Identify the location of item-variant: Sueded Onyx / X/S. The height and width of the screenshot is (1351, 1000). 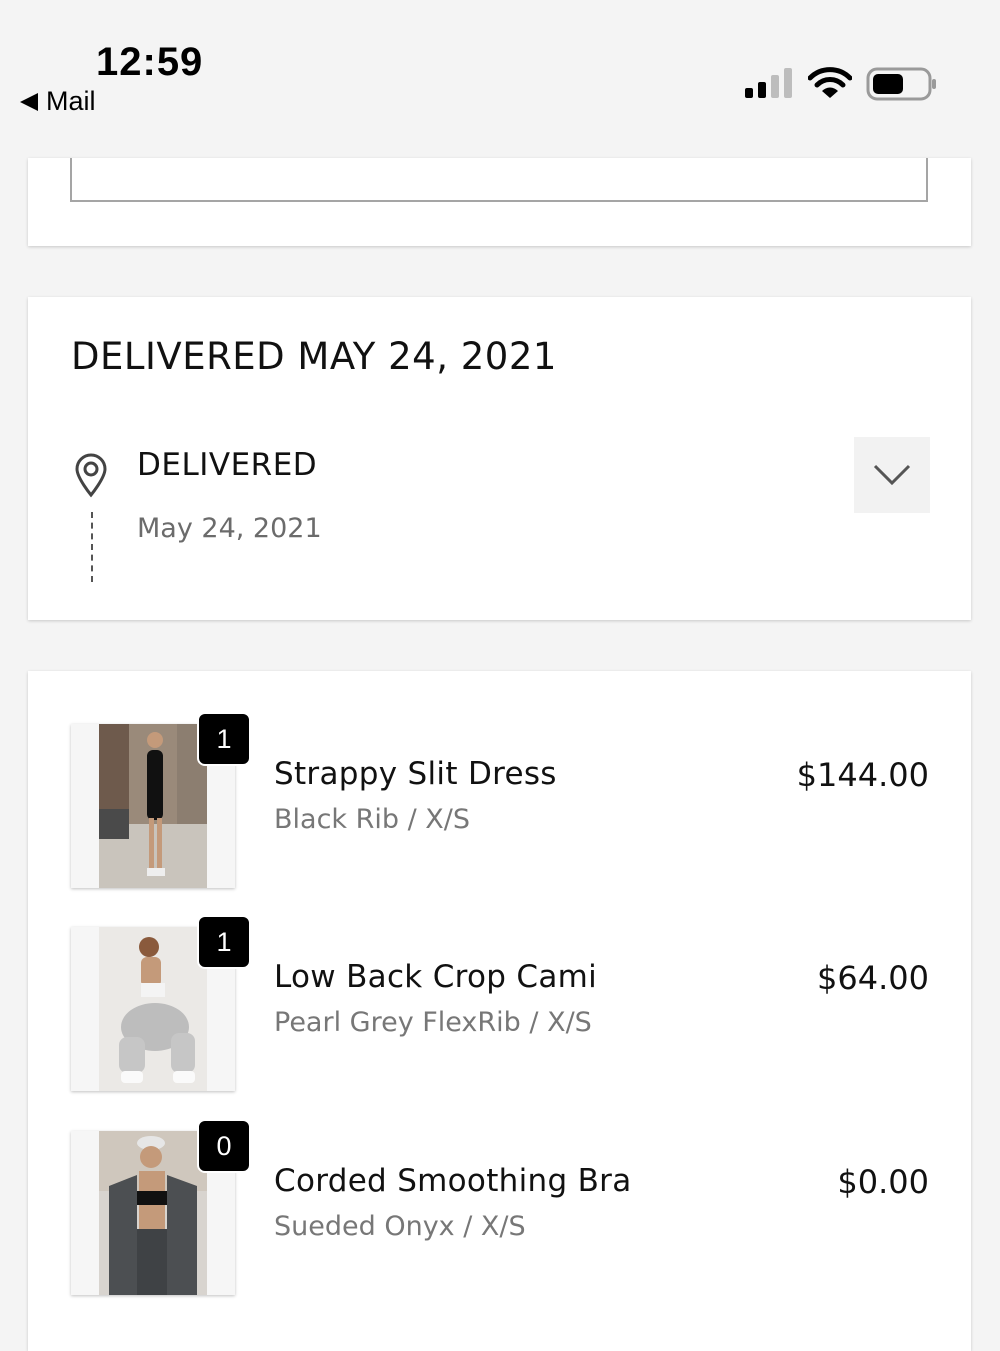
(400, 1226).